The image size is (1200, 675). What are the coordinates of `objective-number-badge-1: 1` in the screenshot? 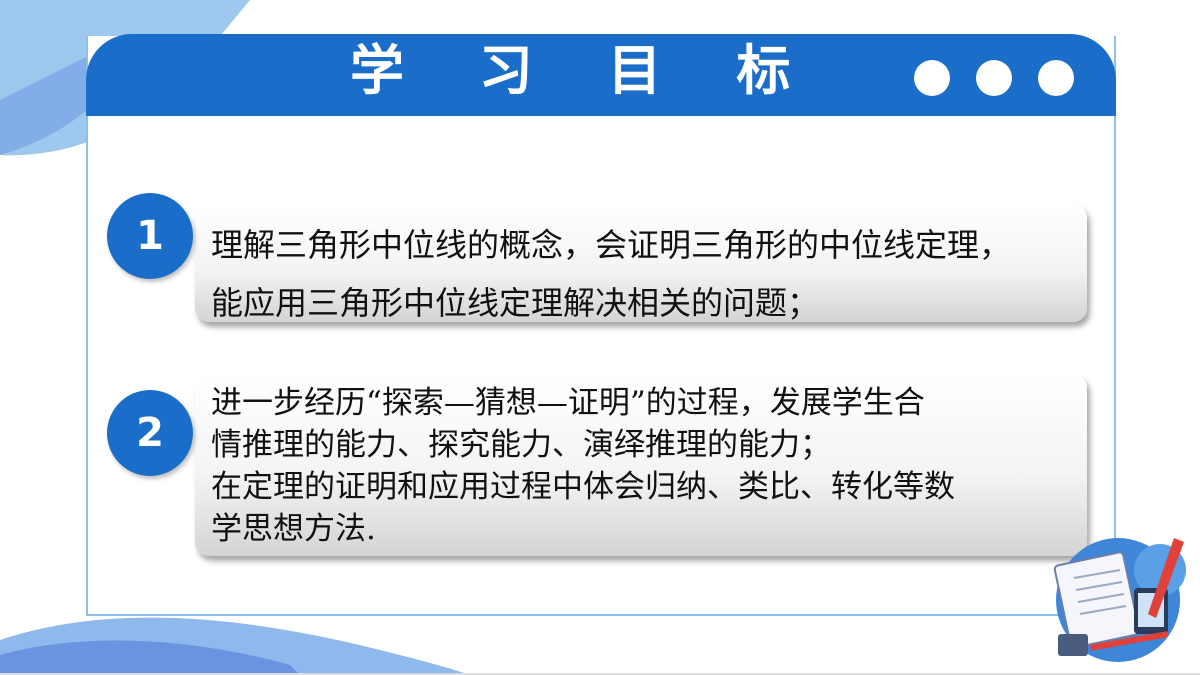 It's located at (150, 236).